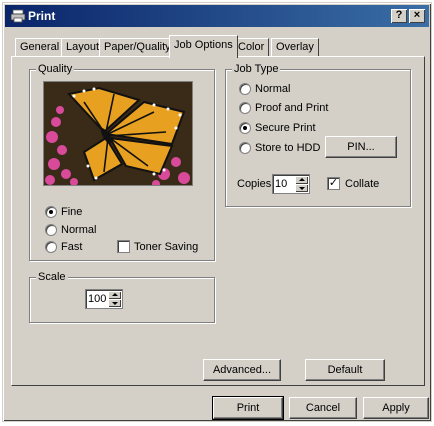  What do you see at coordinates (399, 16) in the screenshot?
I see `help-button: ?` at bounding box center [399, 16].